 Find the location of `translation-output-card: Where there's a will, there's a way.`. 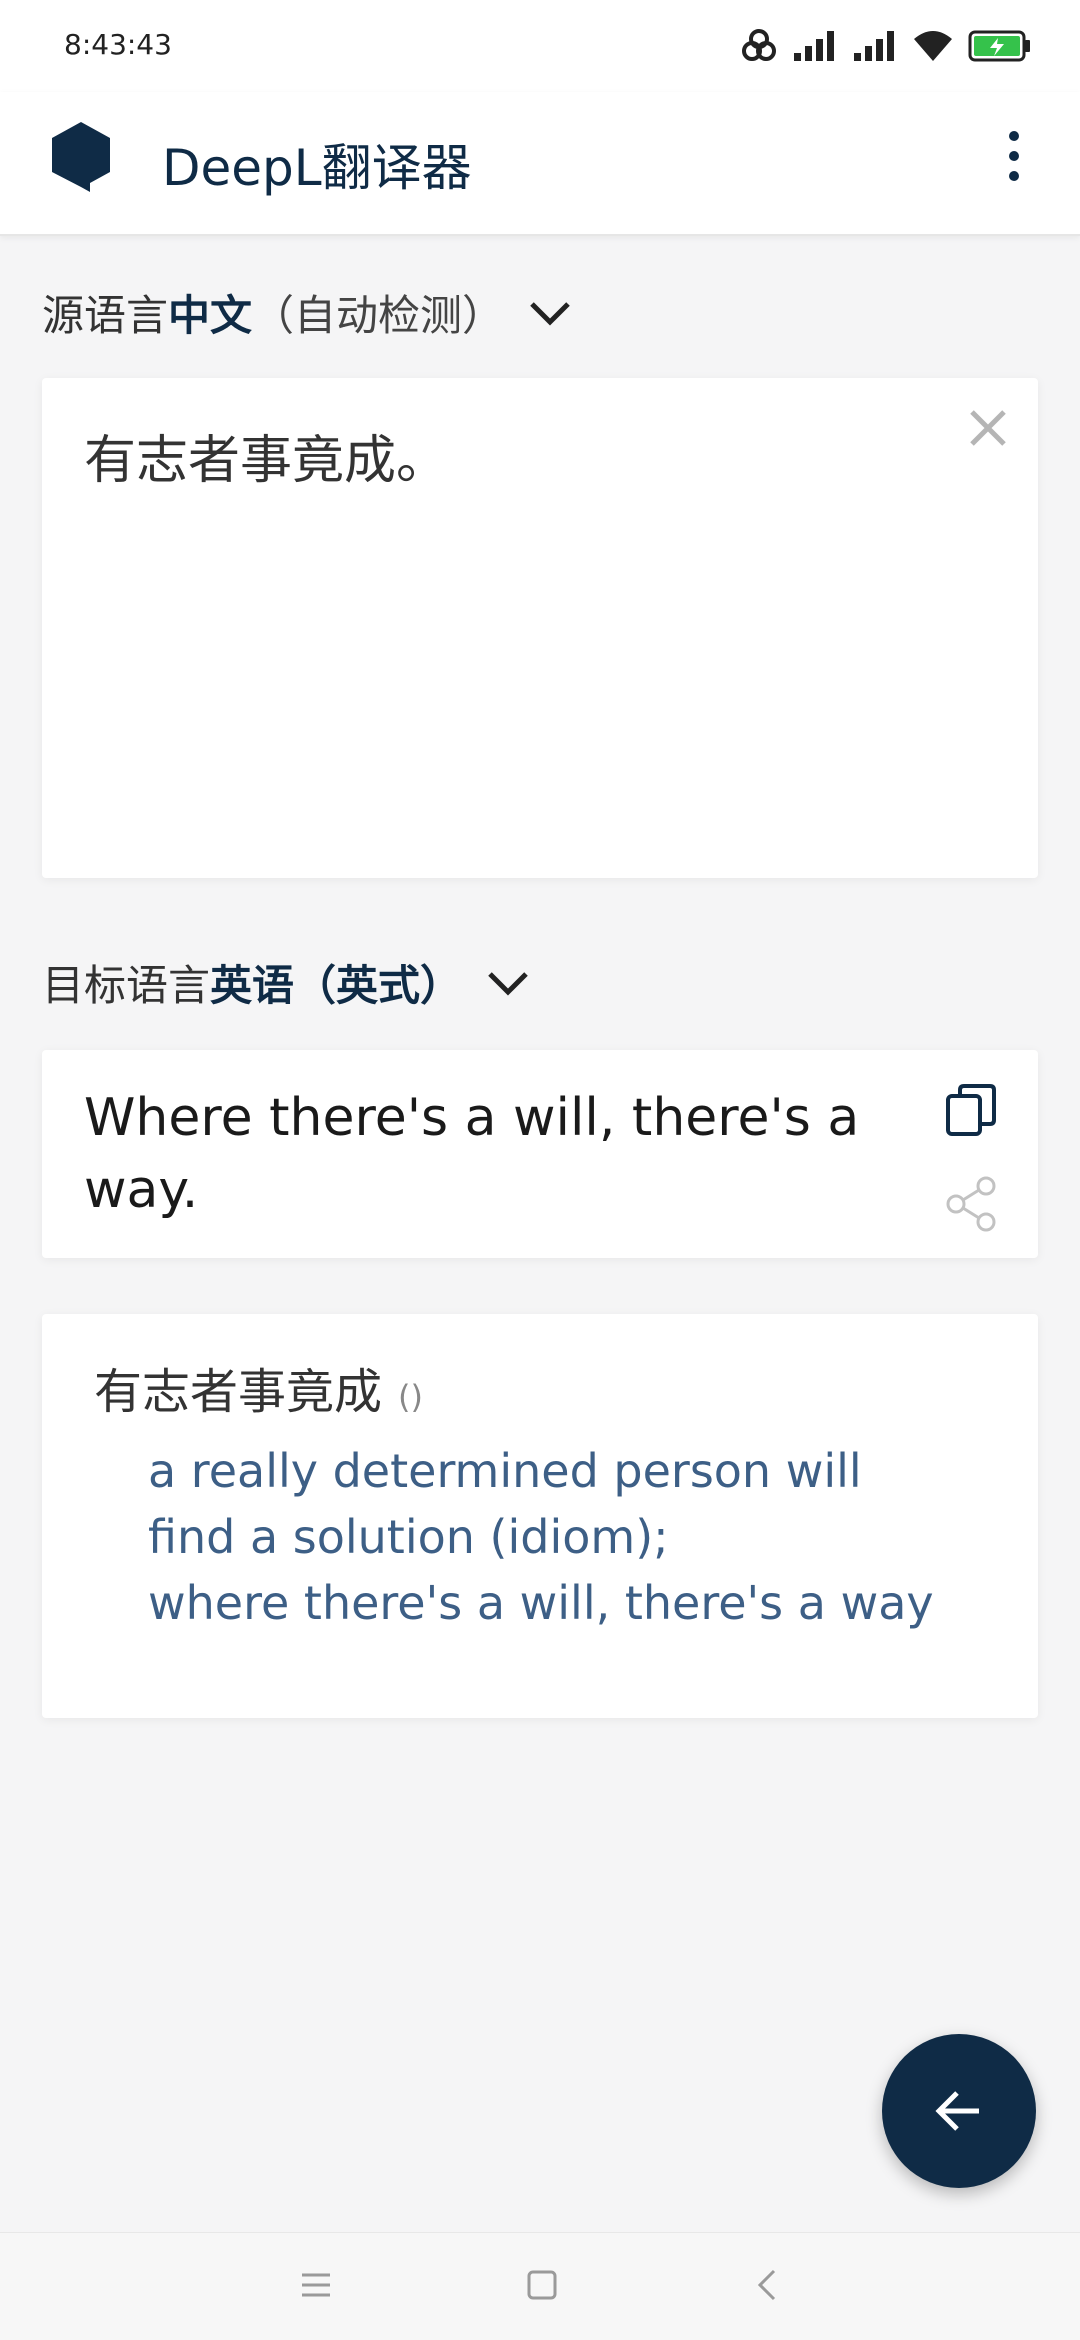

translation-output-card: Where there's a will, there's a way. is located at coordinates (540, 1154).